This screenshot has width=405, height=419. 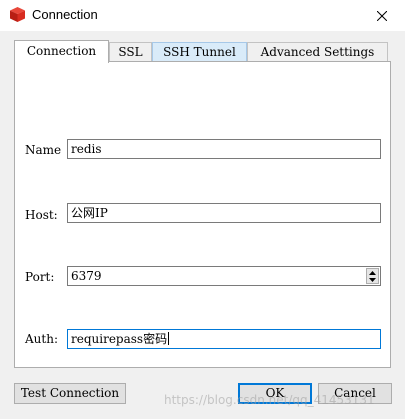 I want to click on host-input: 公网IP, so click(x=224, y=213).